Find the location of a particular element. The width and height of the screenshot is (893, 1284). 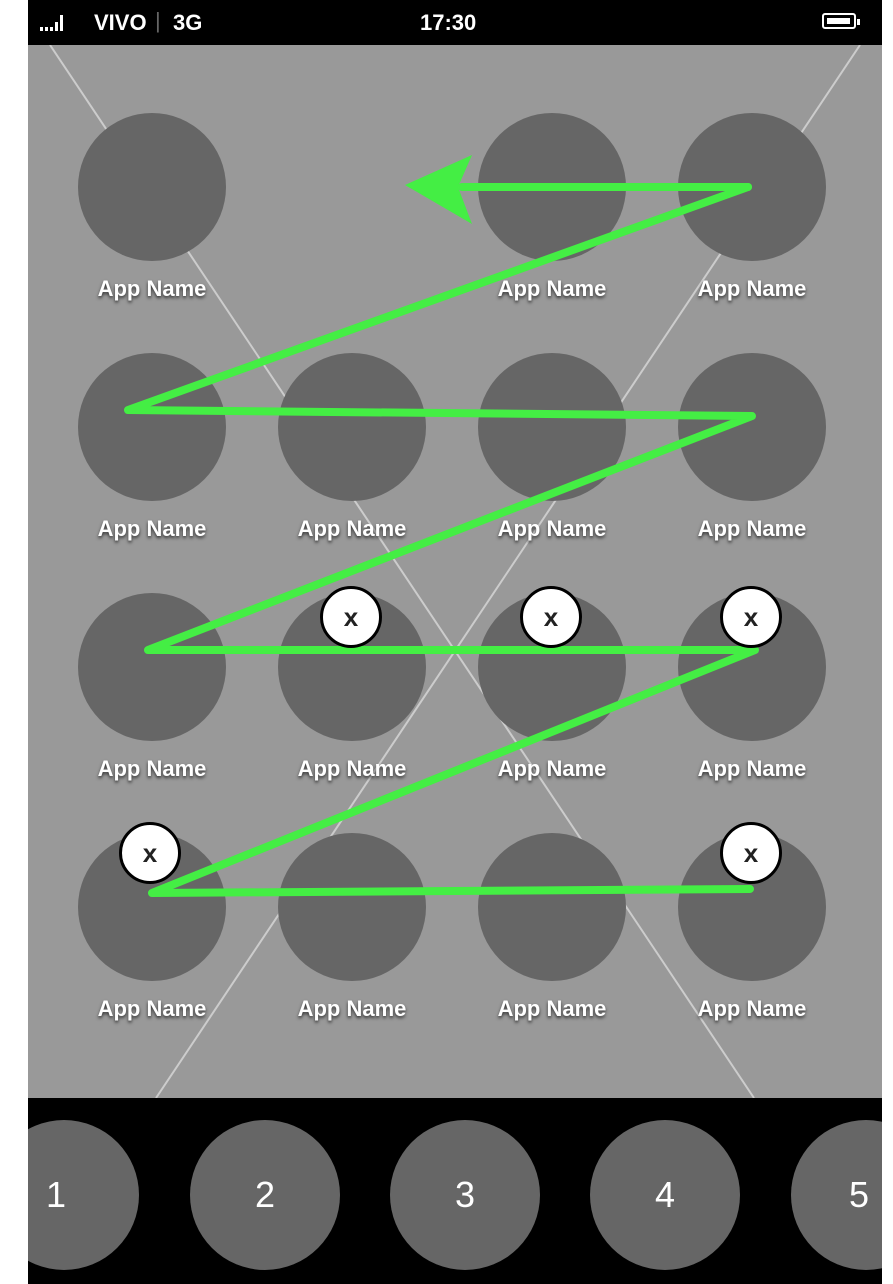

signal-strength-icon is located at coordinates (51, 20).